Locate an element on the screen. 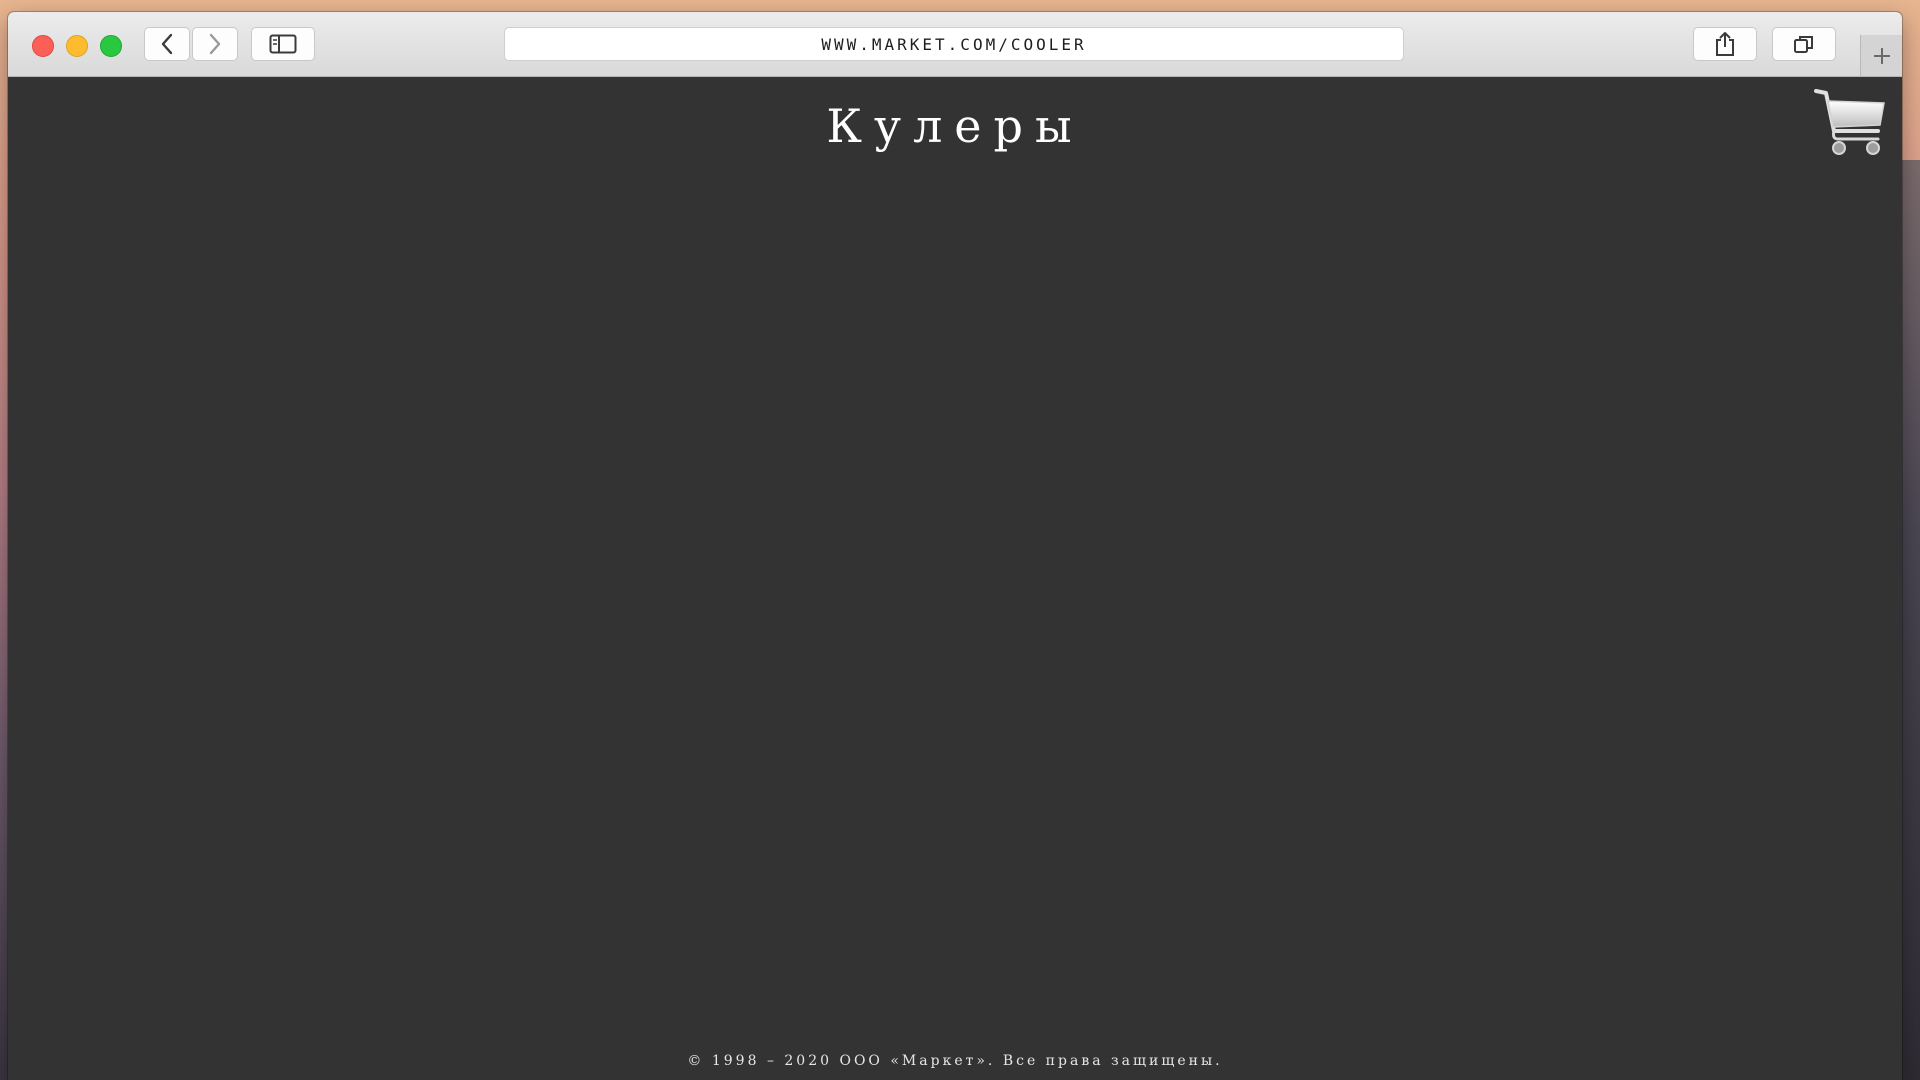 The width and height of the screenshot is (1920, 1080). plus-icon is located at coordinates (1882, 55).